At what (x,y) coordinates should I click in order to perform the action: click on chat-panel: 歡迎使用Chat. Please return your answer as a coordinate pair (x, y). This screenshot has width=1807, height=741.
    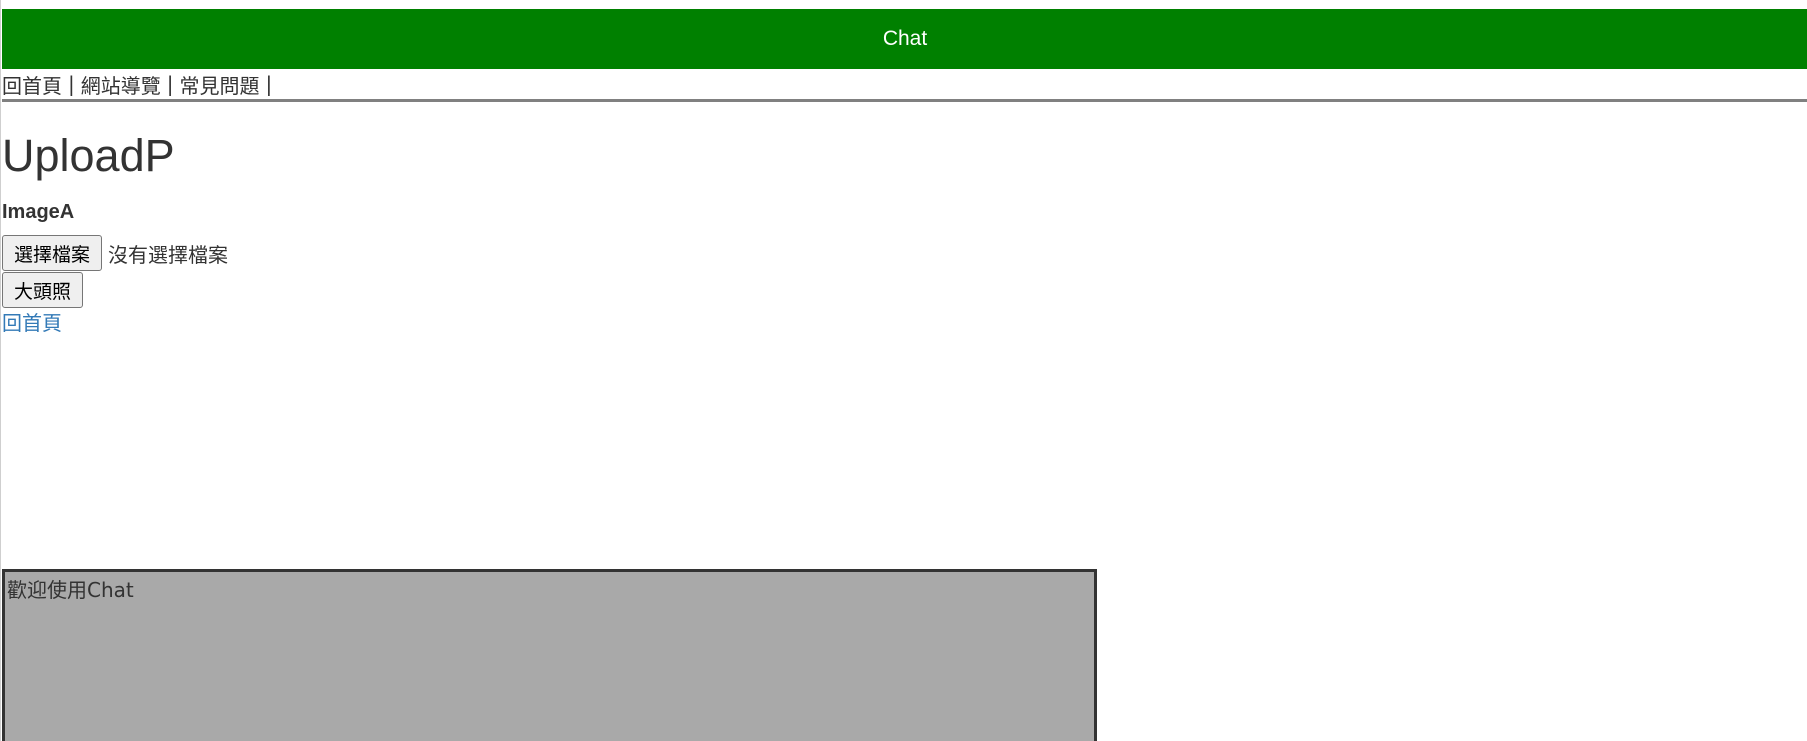
    Looking at the image, I should click on (549, 655).